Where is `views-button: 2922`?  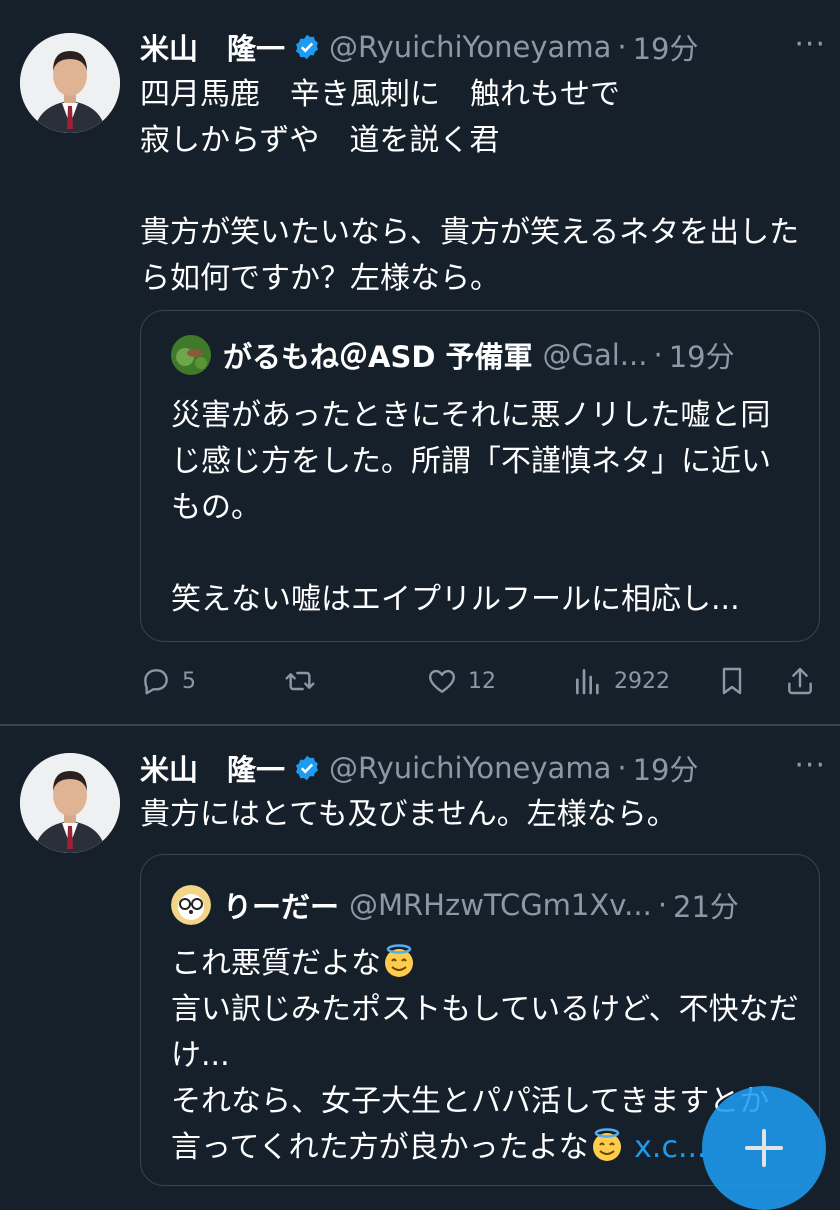
views-button: 2922 is located at coordinates (621, 681).